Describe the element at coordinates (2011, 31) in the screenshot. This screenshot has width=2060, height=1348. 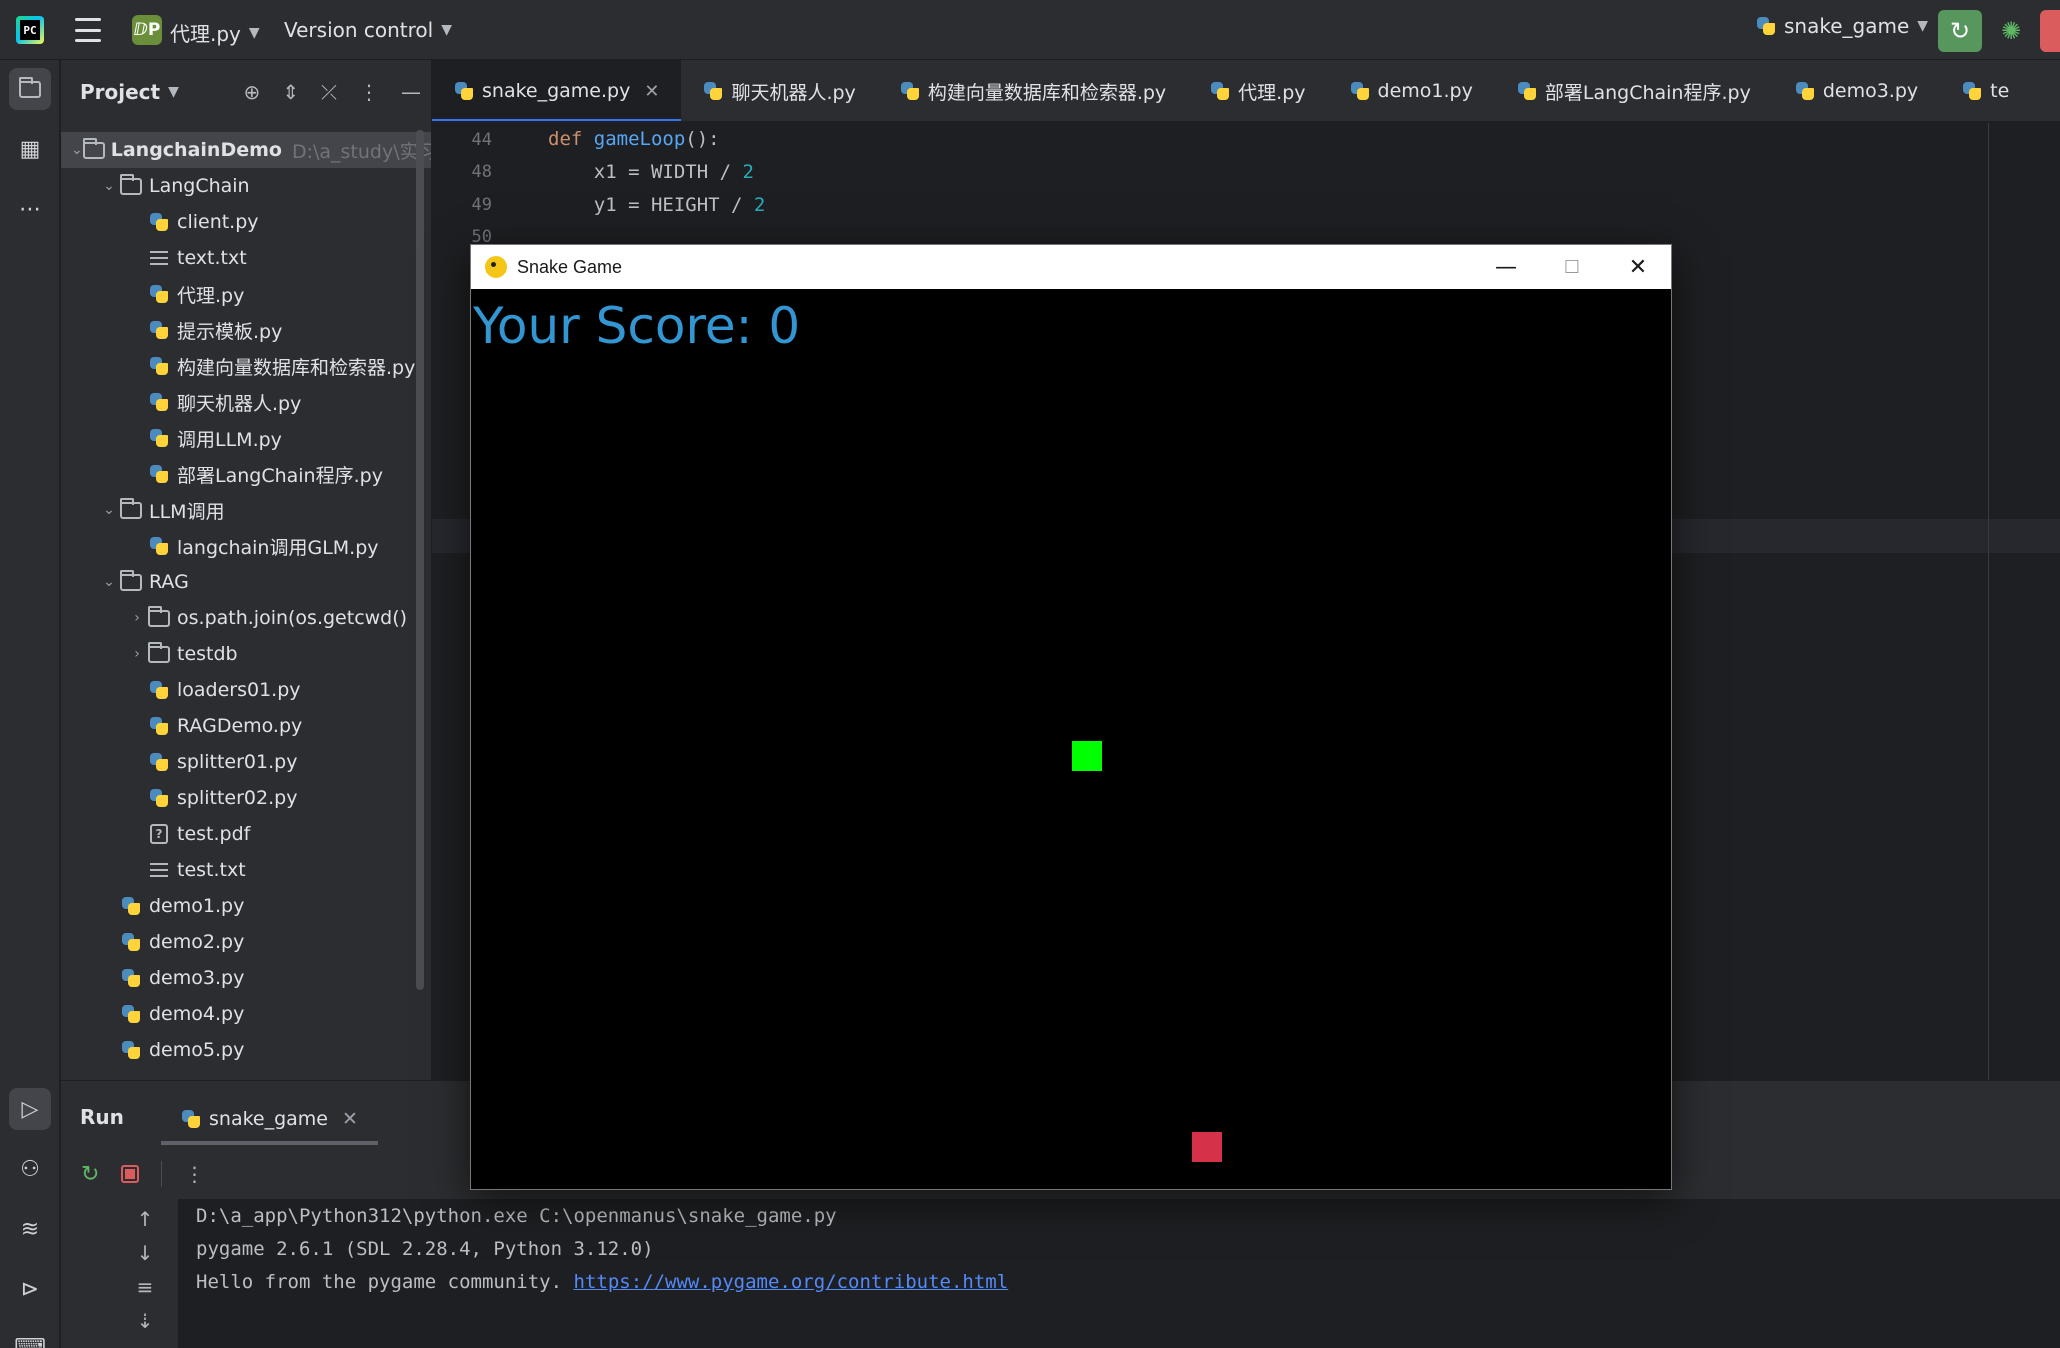
I see `debug-button: ✺` at that location.